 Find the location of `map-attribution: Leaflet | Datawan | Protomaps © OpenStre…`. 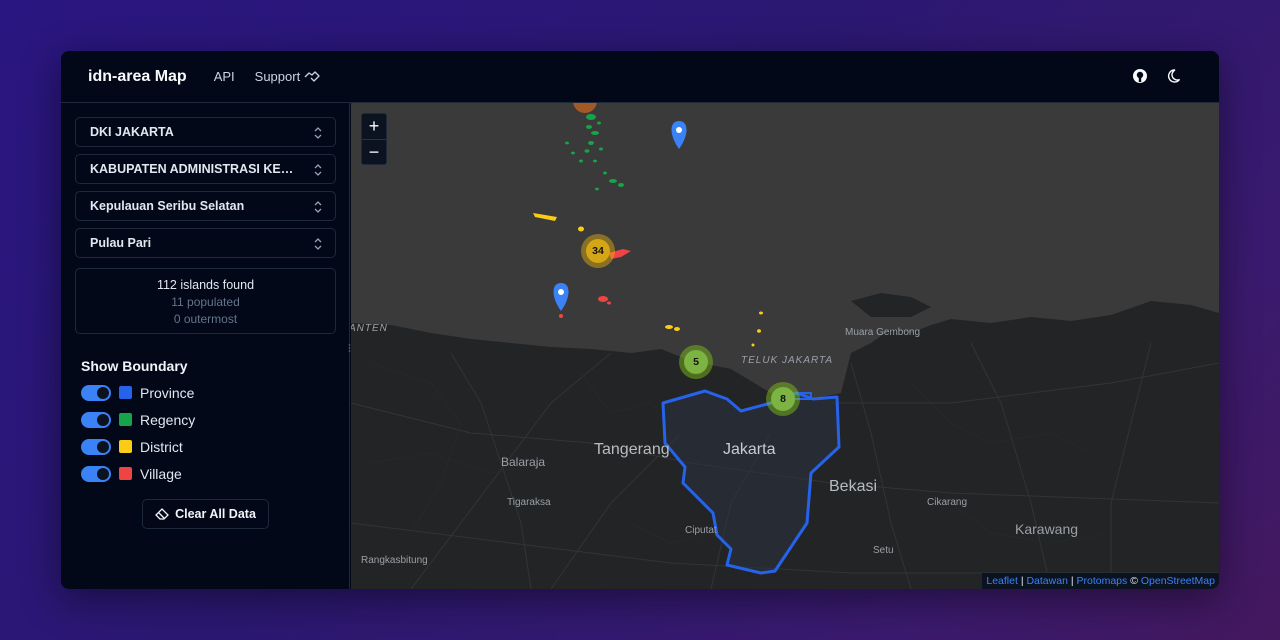

map-attribution: Leaflet | Datawan | Protomaps © OpenStre… is located at coordinates (1100, 581).